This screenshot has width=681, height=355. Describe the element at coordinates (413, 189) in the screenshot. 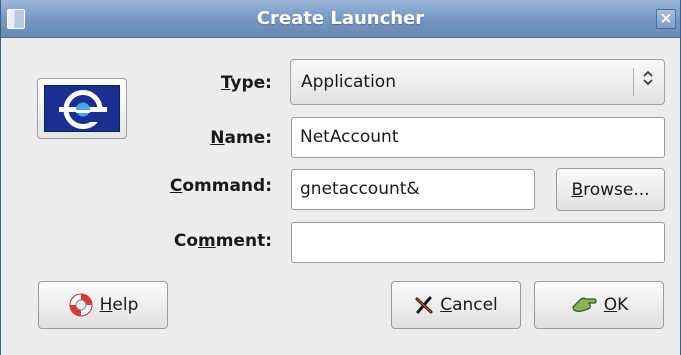

I see `command-input: gnetaccount&` at that location.